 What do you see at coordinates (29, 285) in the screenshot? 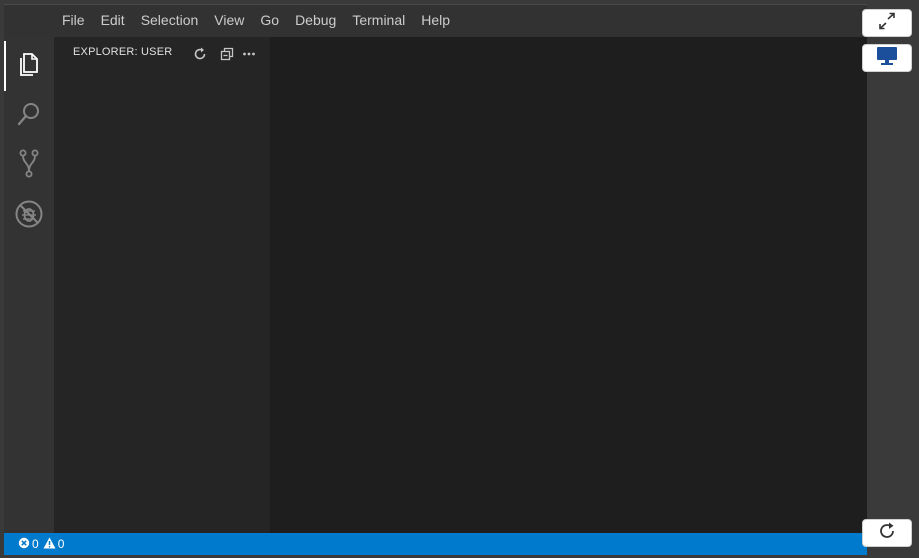
I see `activity-bar` at bounding box center [29, 285].